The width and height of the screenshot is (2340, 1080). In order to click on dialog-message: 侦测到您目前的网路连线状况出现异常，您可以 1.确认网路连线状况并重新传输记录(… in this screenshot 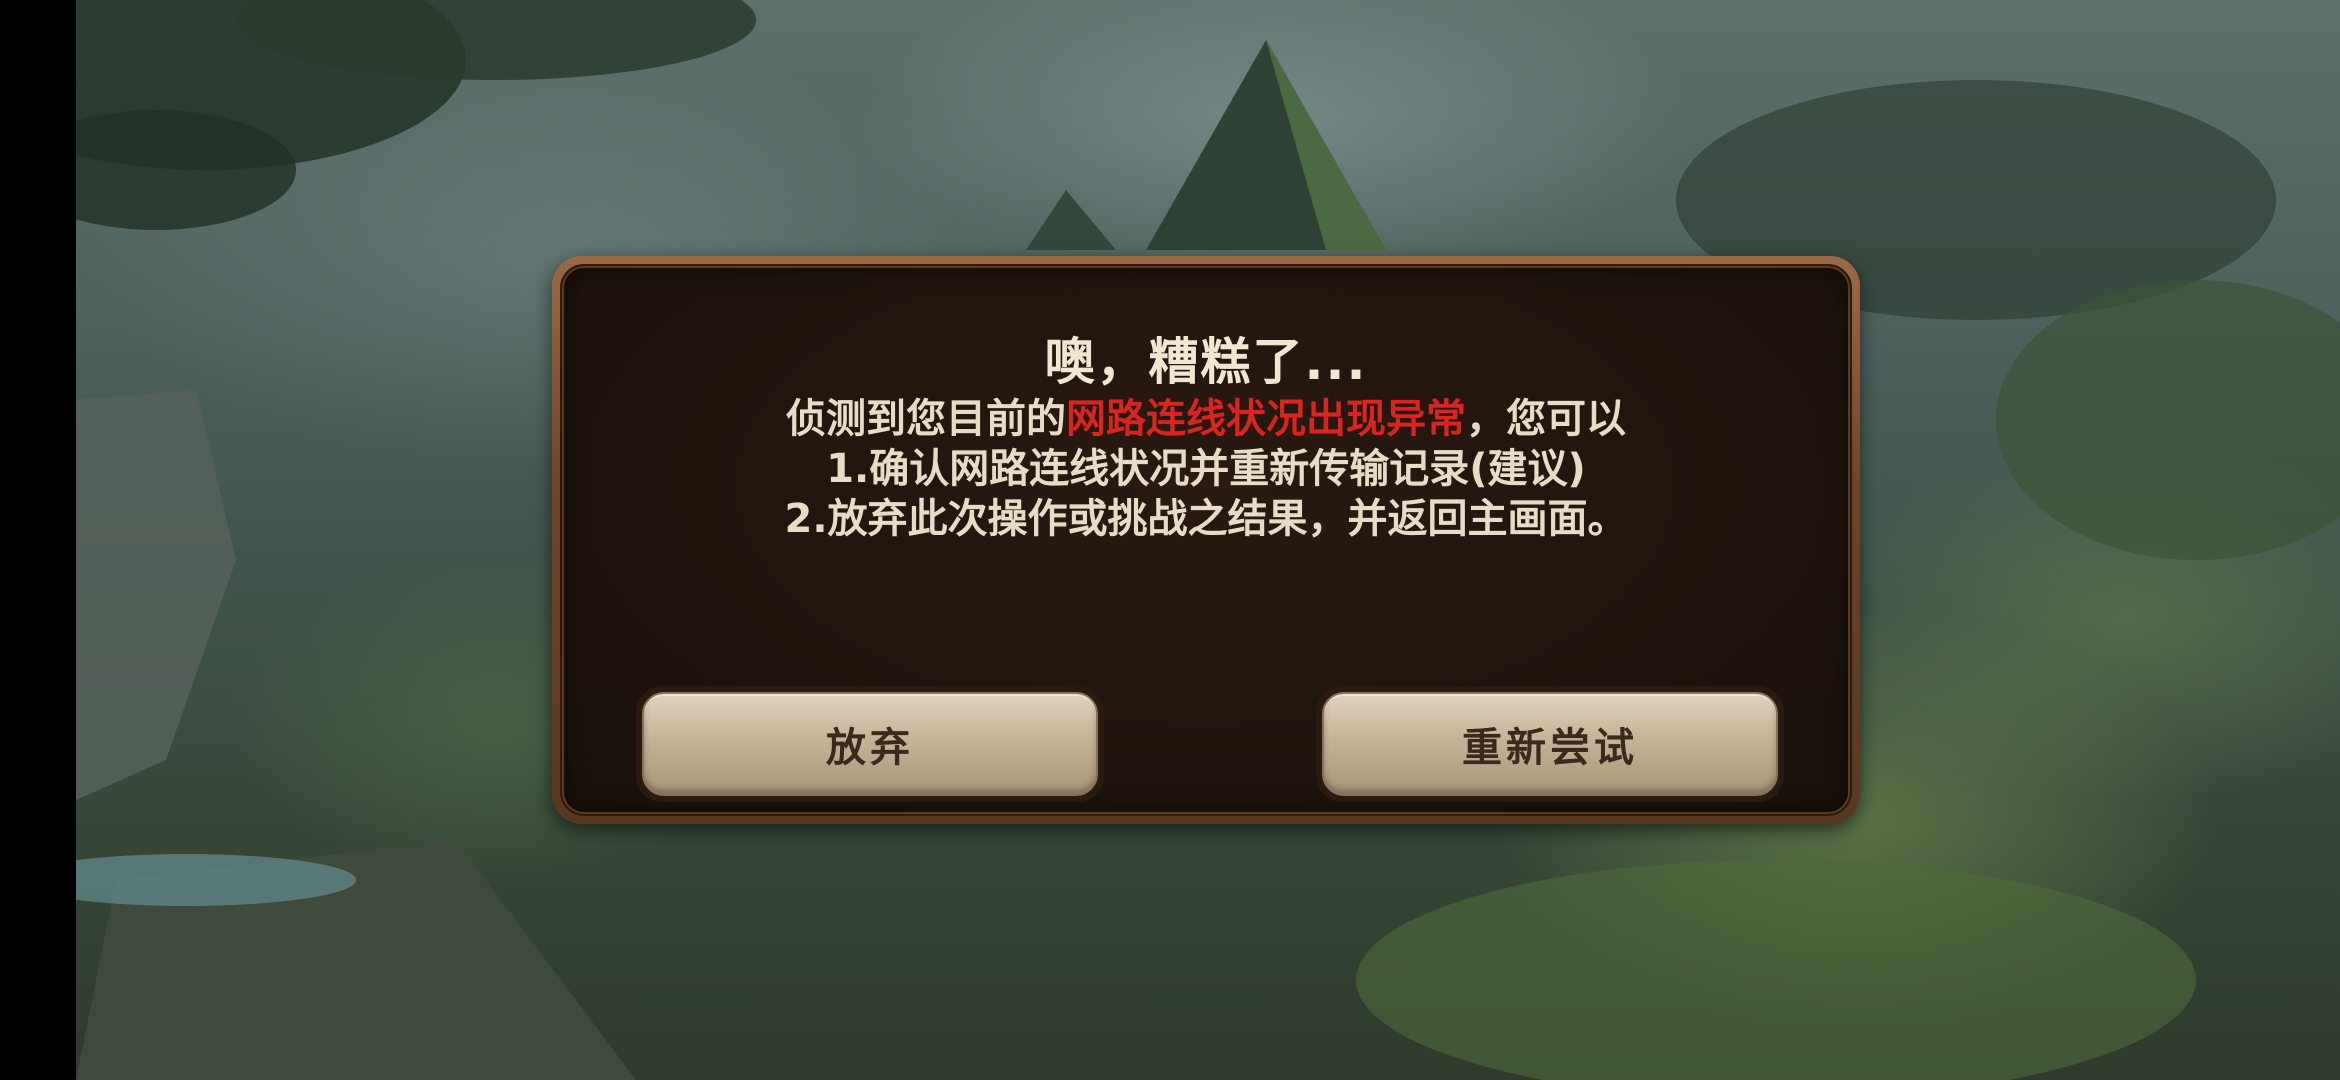, I will do `click(1206, 469)`.